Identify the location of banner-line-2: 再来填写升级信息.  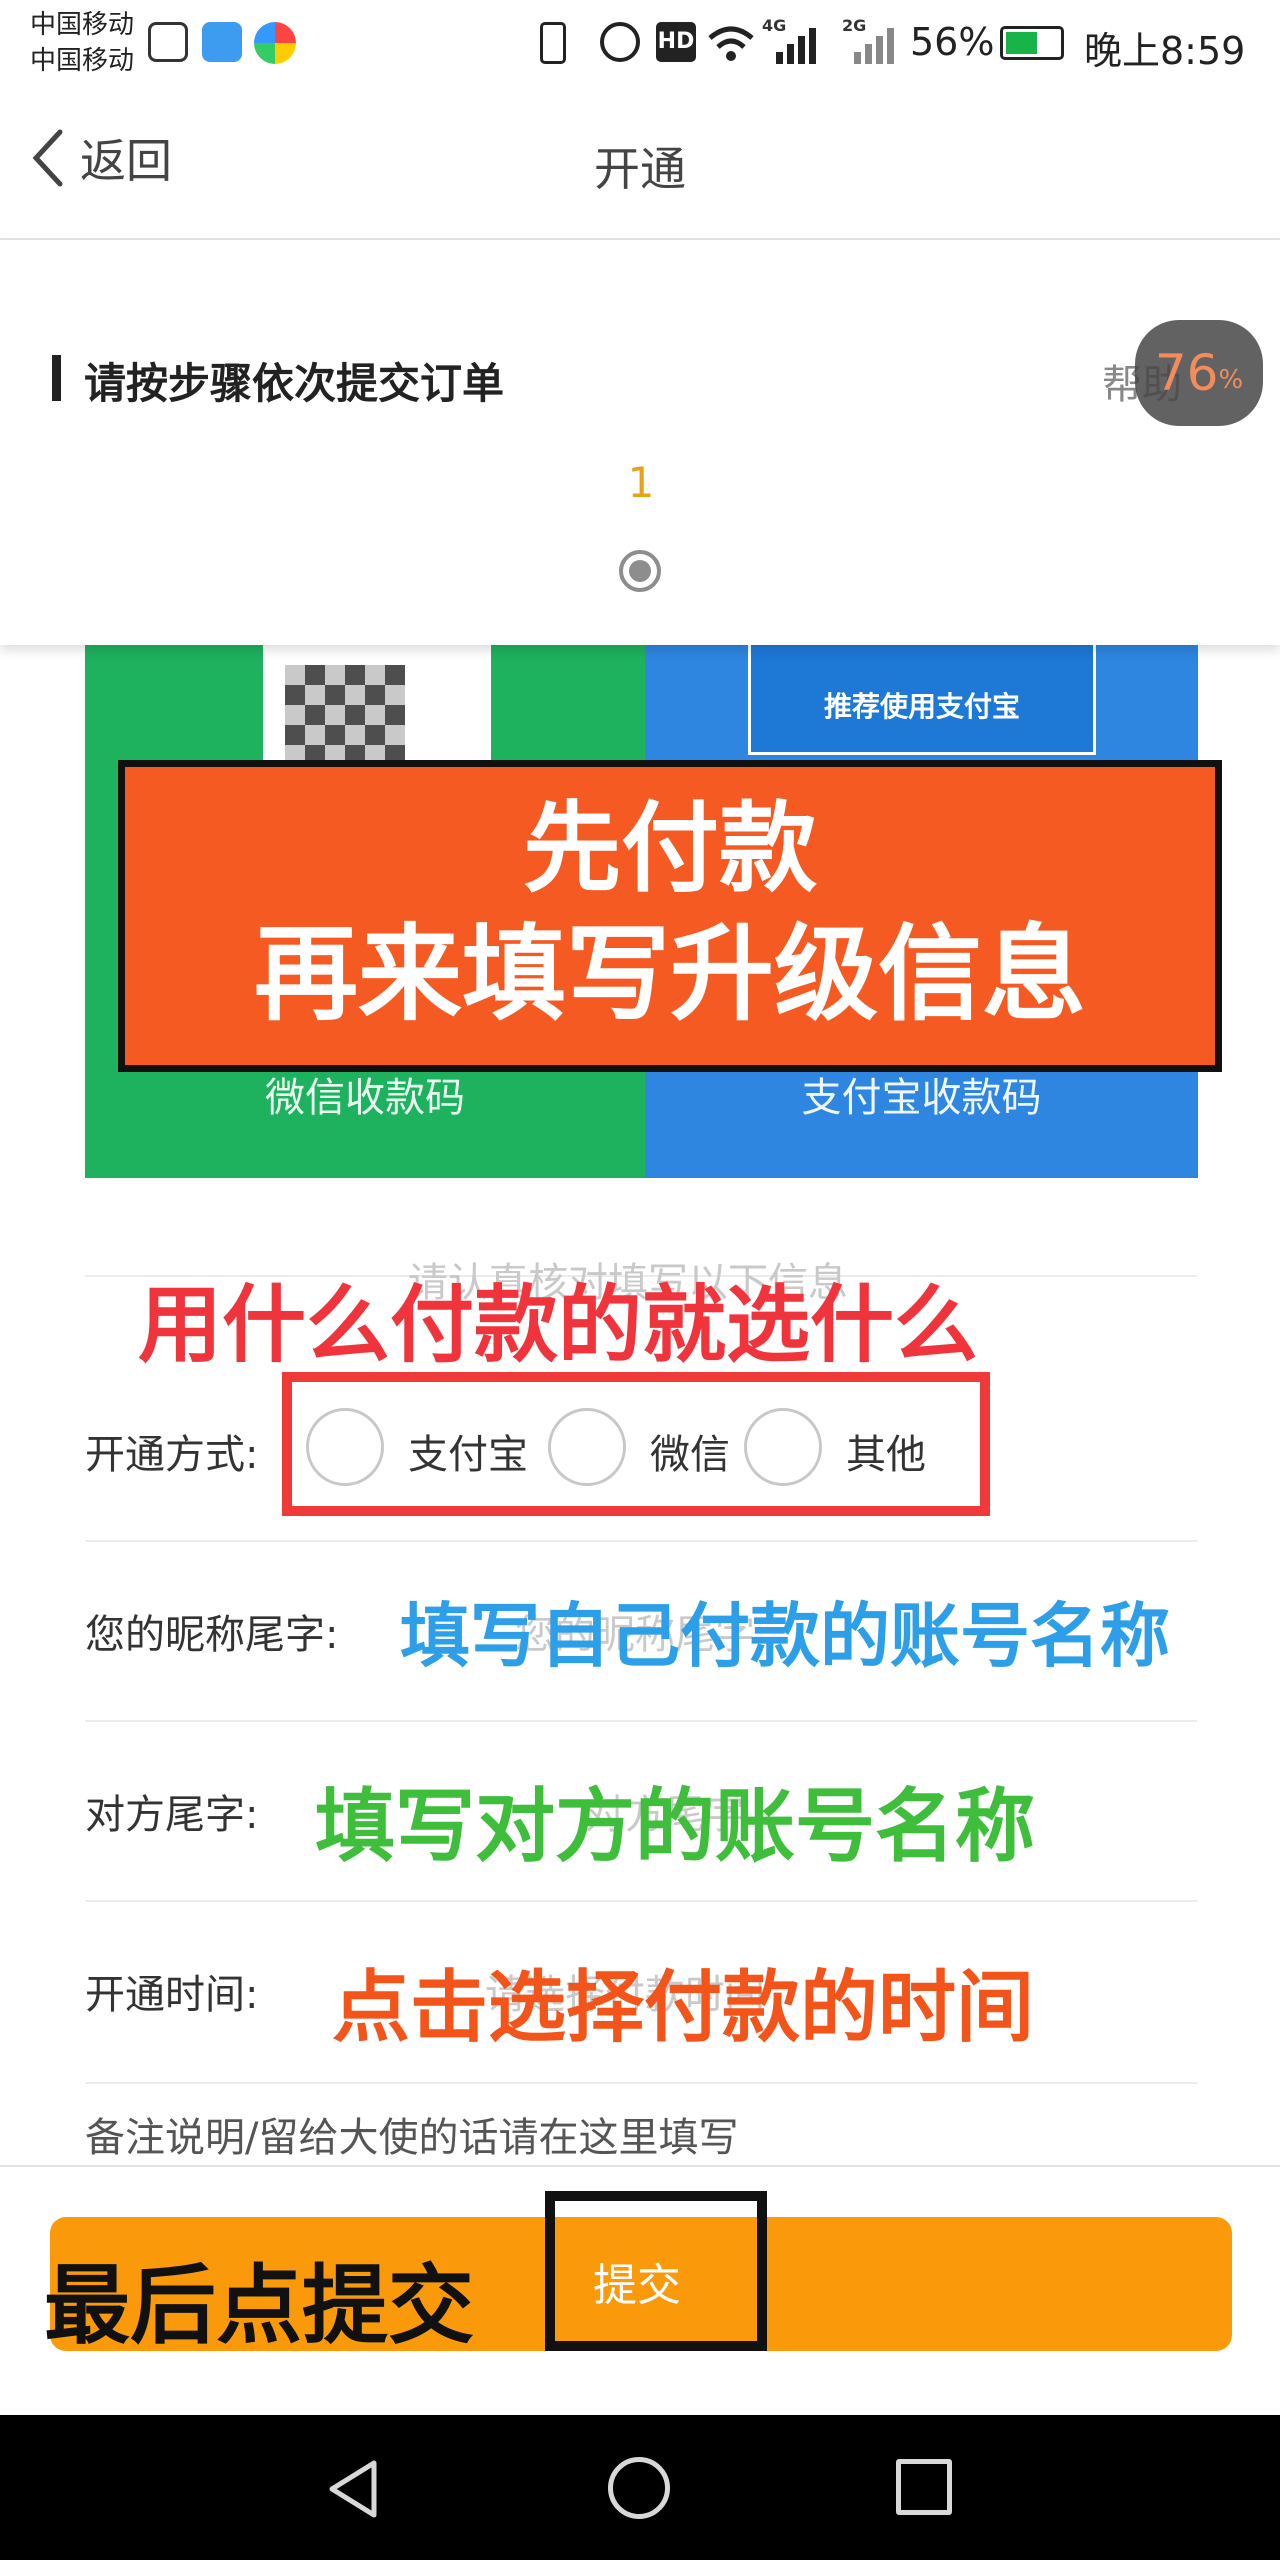
(669, 974).